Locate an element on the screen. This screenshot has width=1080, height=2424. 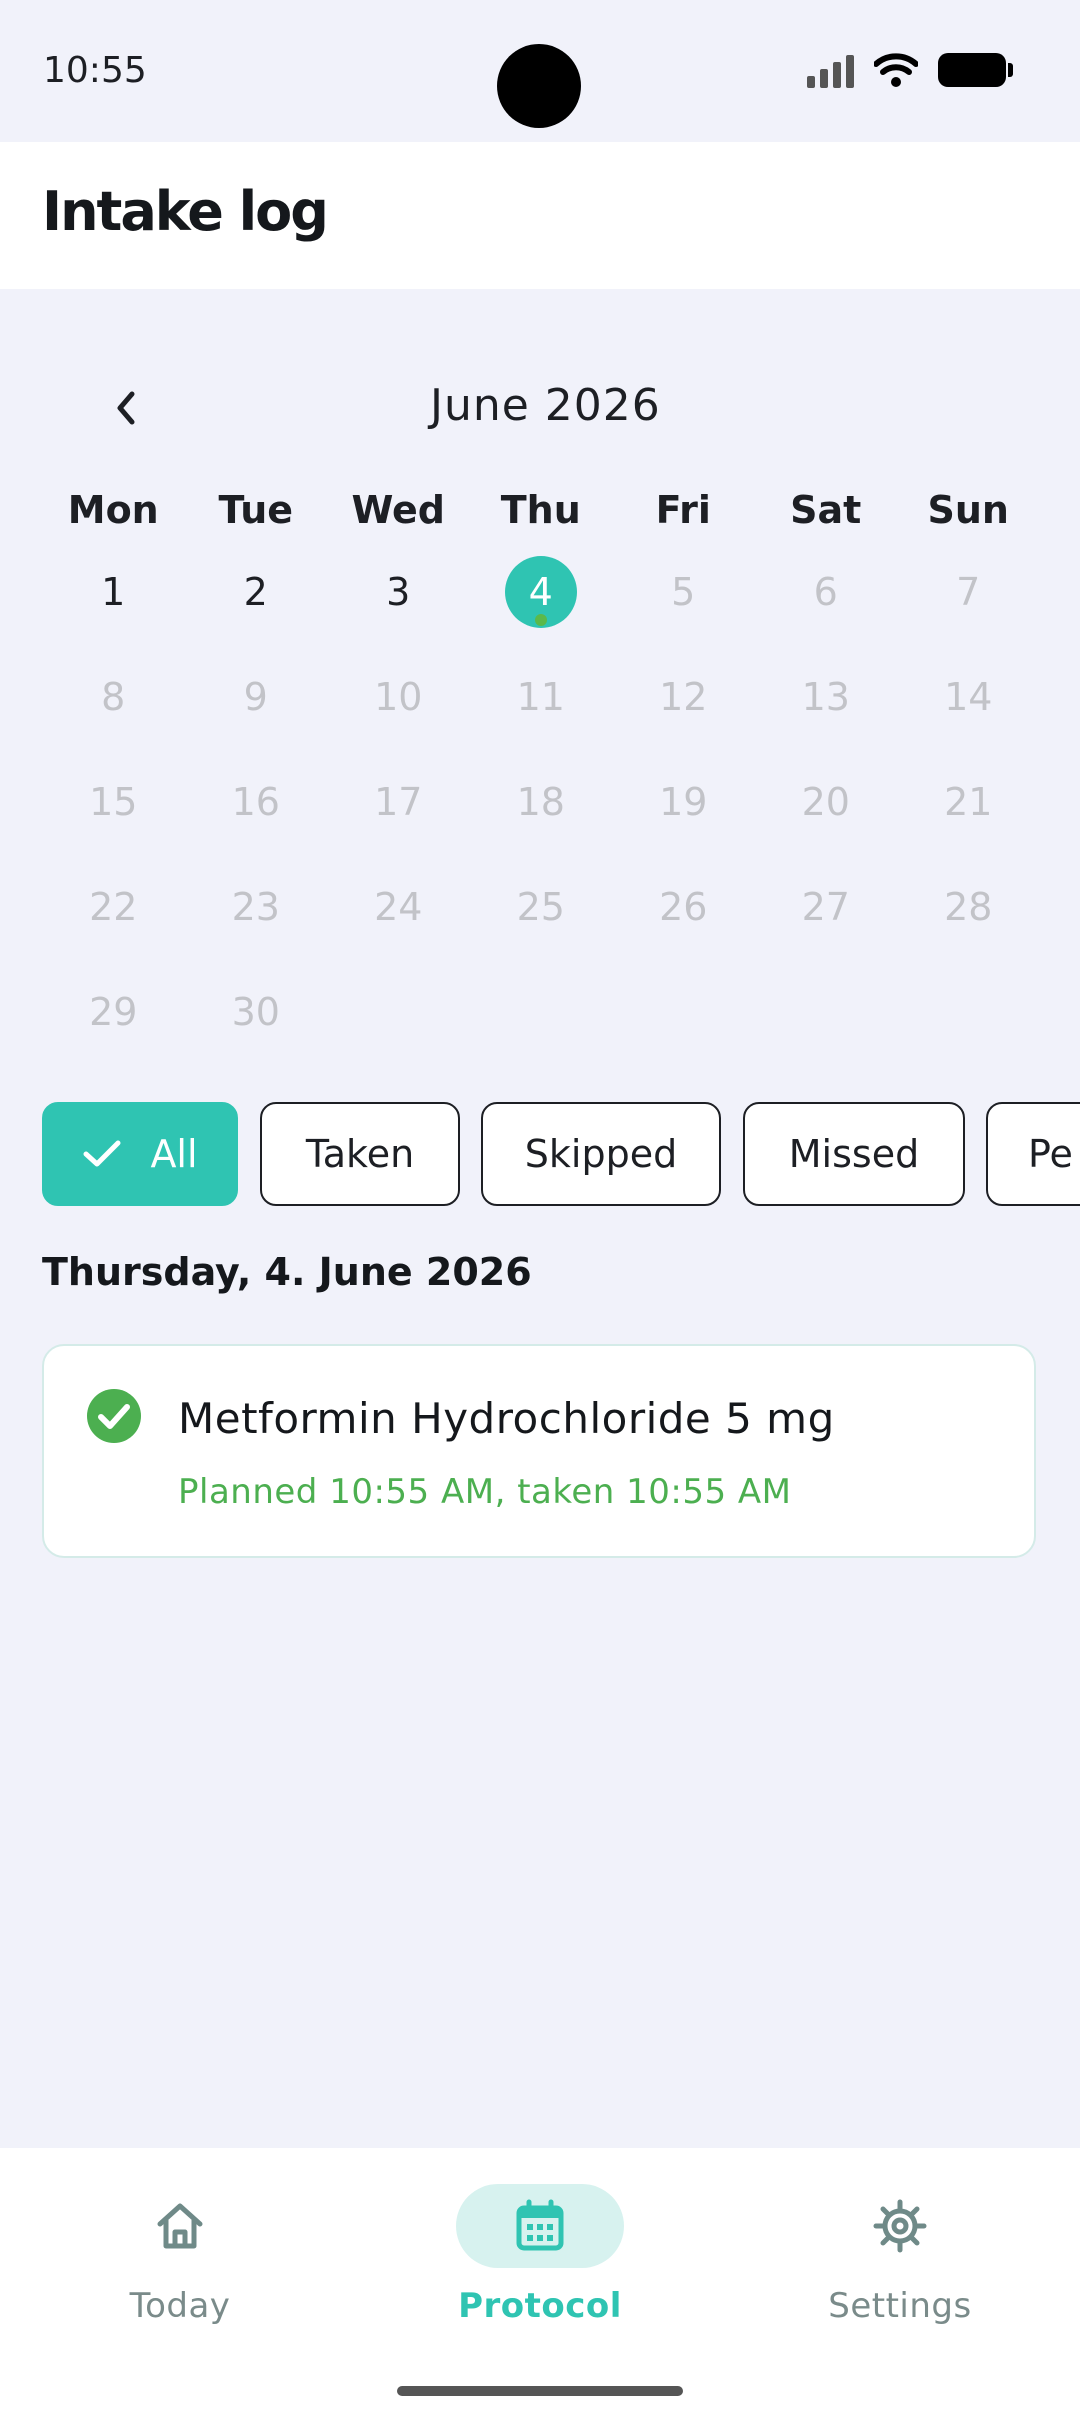
filter-chip-skipped: Skipped is located at coordinates (601, 1154).